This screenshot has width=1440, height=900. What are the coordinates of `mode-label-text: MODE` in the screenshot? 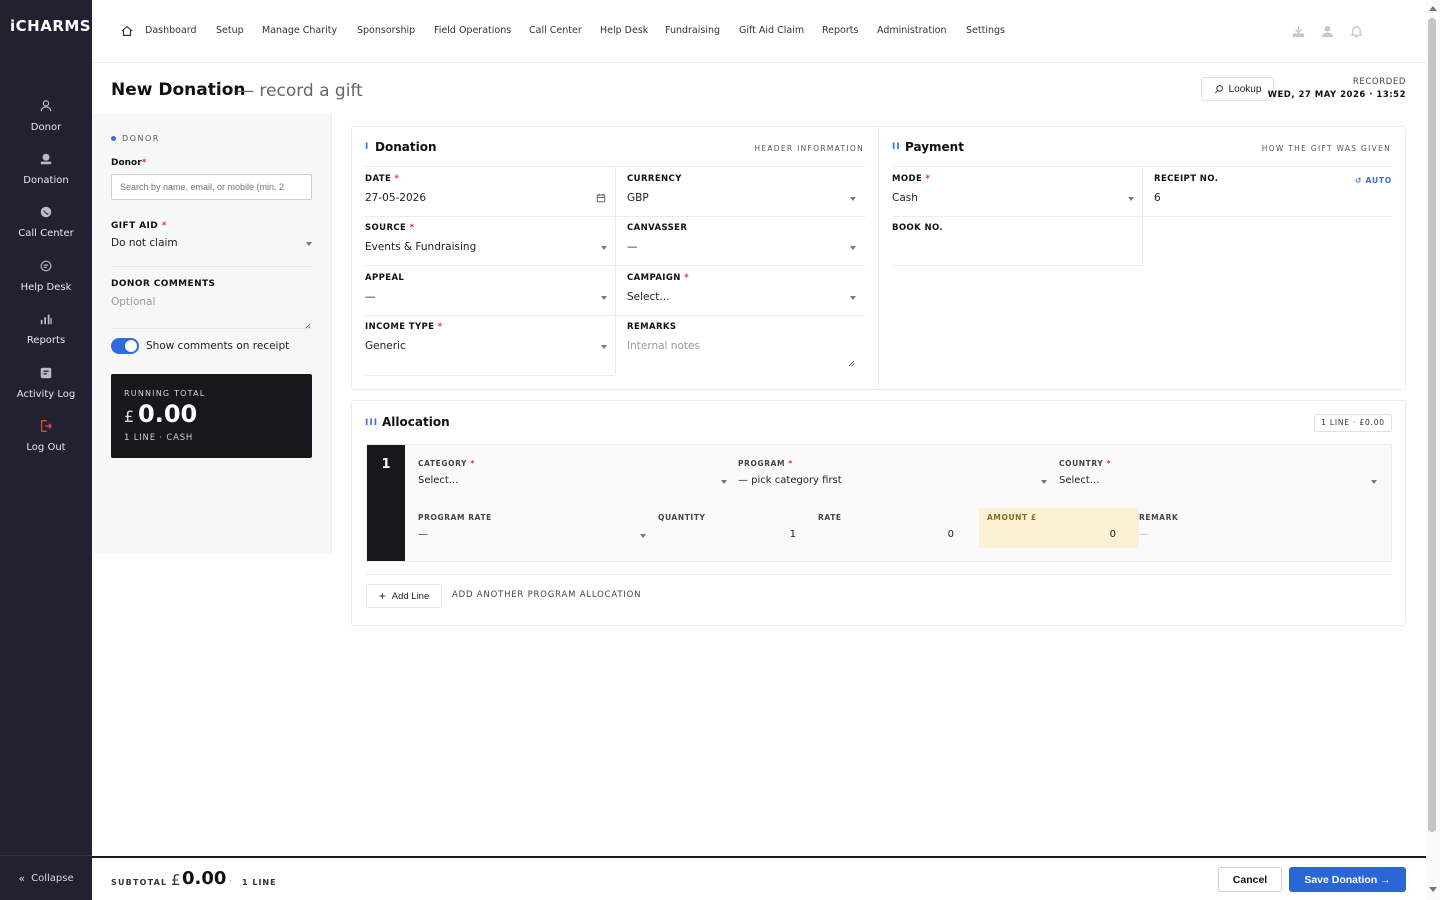 It's located at (907, 179).